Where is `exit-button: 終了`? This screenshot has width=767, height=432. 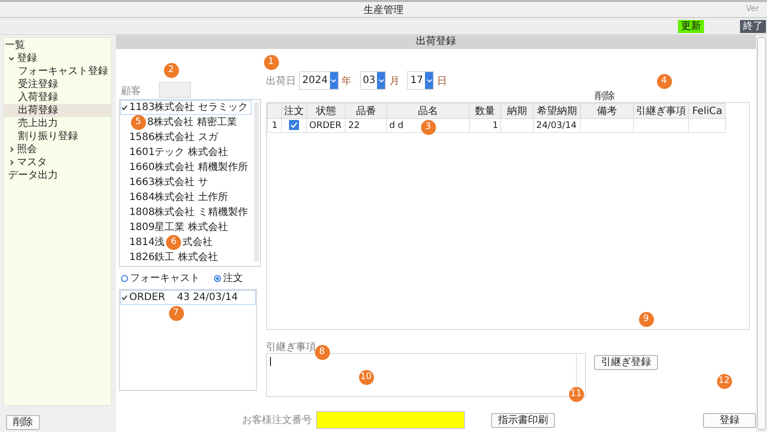 exit-button: 終了 is located at coordinates (753, 26).